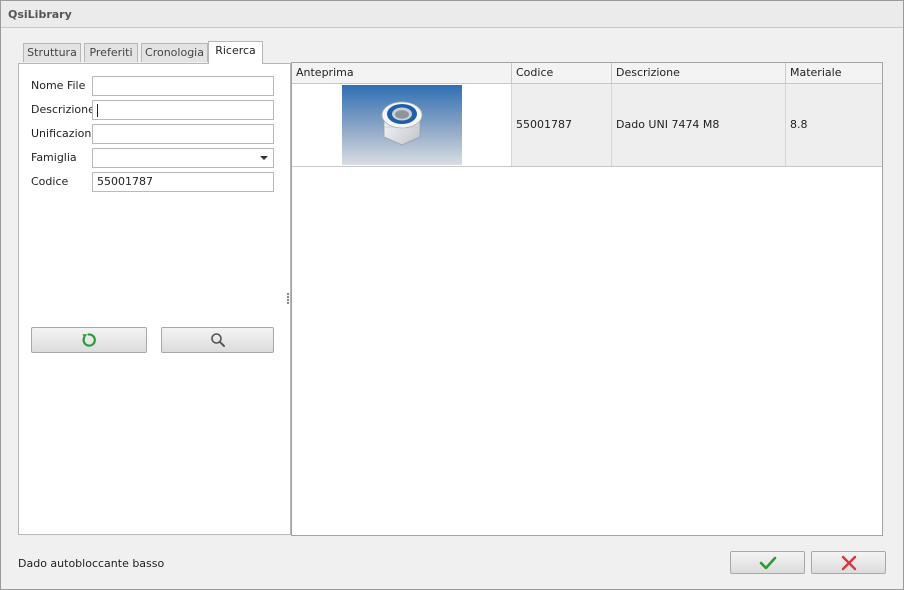 The height and width of the screenshot is (590, 904). What do you see at coordinates (65, 133) in the screenshot?
I see `unificazione-label: Unificazione` at bounding box center [65, 133].